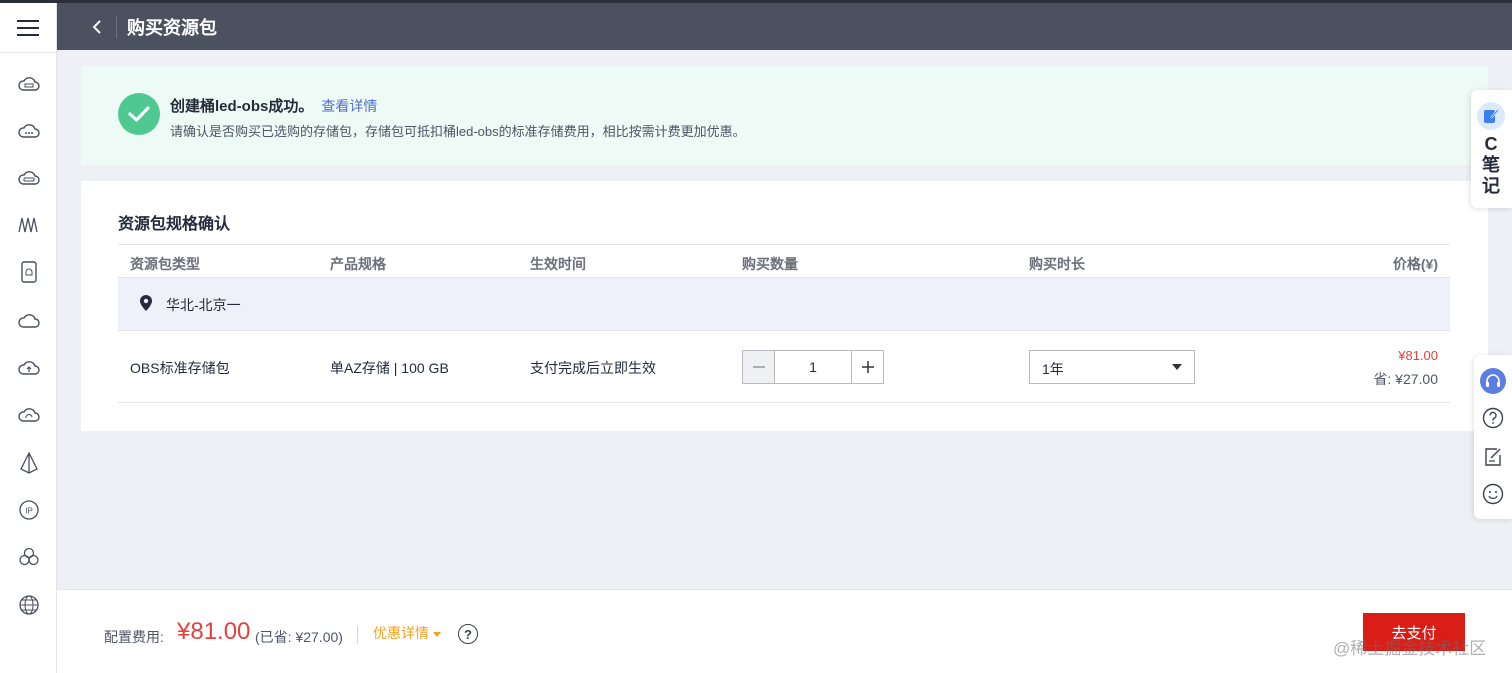 This screenshot has width=1512, height=673. What do you see at coordinates (1112, 367) in the screenshot?
I see `duration-select: 1年` at bounding box center [1112, 367].